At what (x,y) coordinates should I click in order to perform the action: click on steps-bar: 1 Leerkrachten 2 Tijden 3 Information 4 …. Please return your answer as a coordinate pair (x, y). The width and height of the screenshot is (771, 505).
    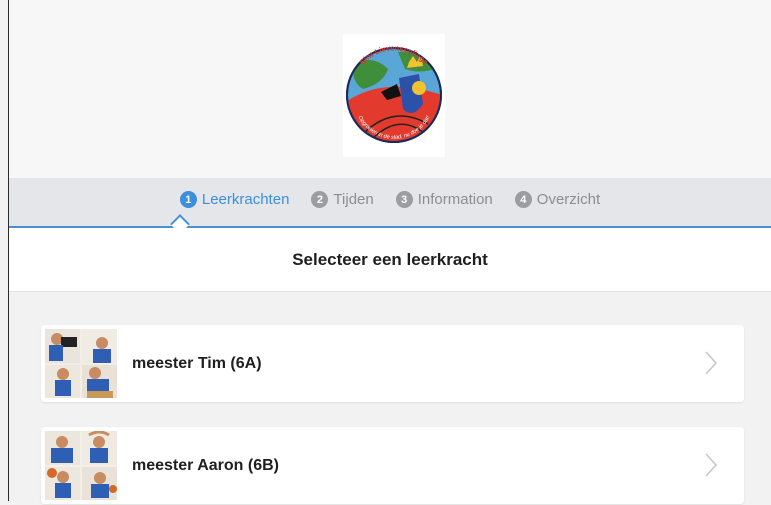
    Looking at the image, I should click on (390, 203).